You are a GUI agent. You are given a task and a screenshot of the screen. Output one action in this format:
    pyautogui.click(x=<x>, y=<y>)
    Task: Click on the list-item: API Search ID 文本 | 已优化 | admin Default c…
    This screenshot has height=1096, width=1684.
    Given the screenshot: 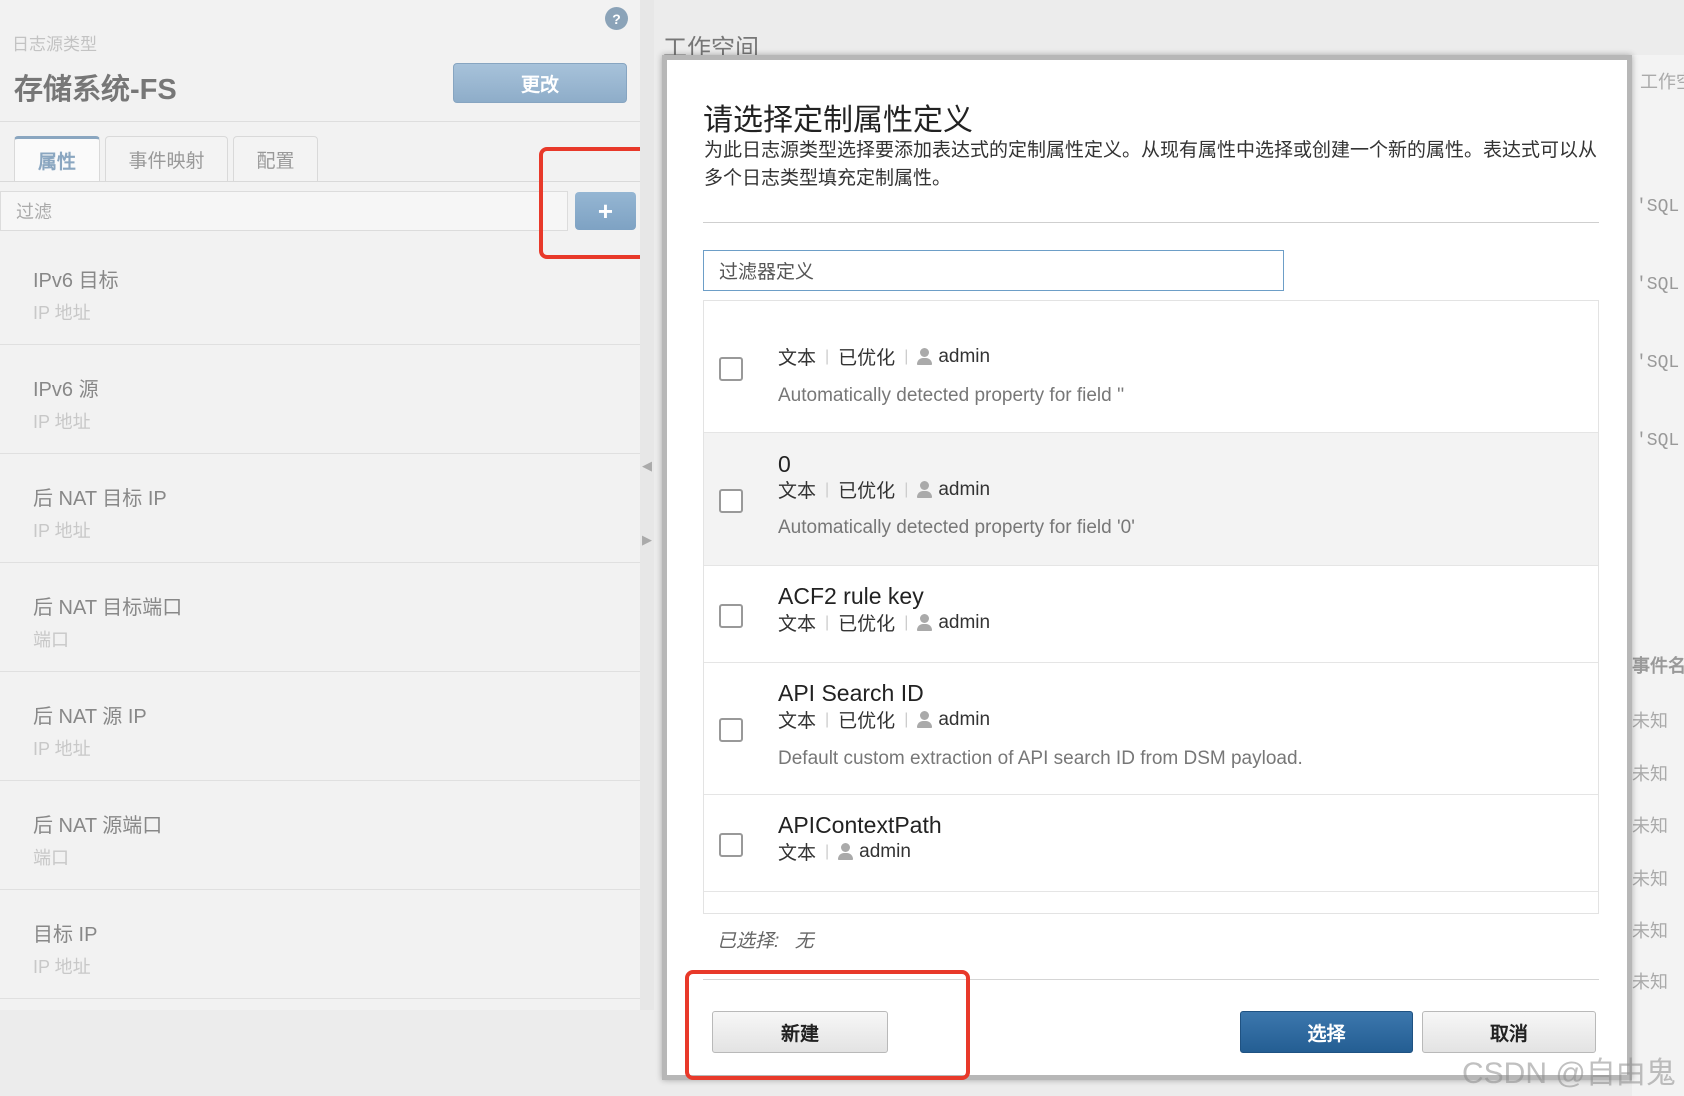 What is the action you would take?
    pyautogui.click(x=1151, y=729)
    